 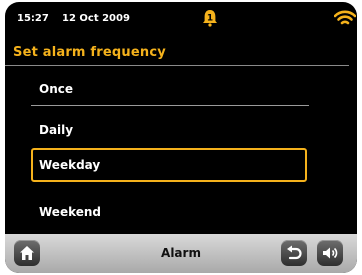 I want to click on volume-icon, so click(x=330, y=253).